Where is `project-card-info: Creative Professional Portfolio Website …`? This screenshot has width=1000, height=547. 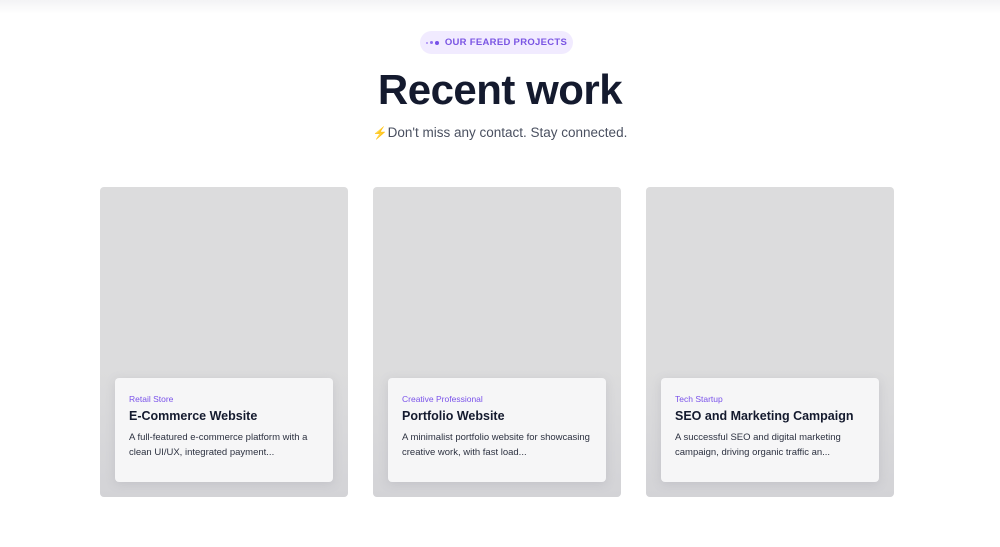 project-card-info: Creative Professional Portfolio Website … is located at coordinates (497, 430).